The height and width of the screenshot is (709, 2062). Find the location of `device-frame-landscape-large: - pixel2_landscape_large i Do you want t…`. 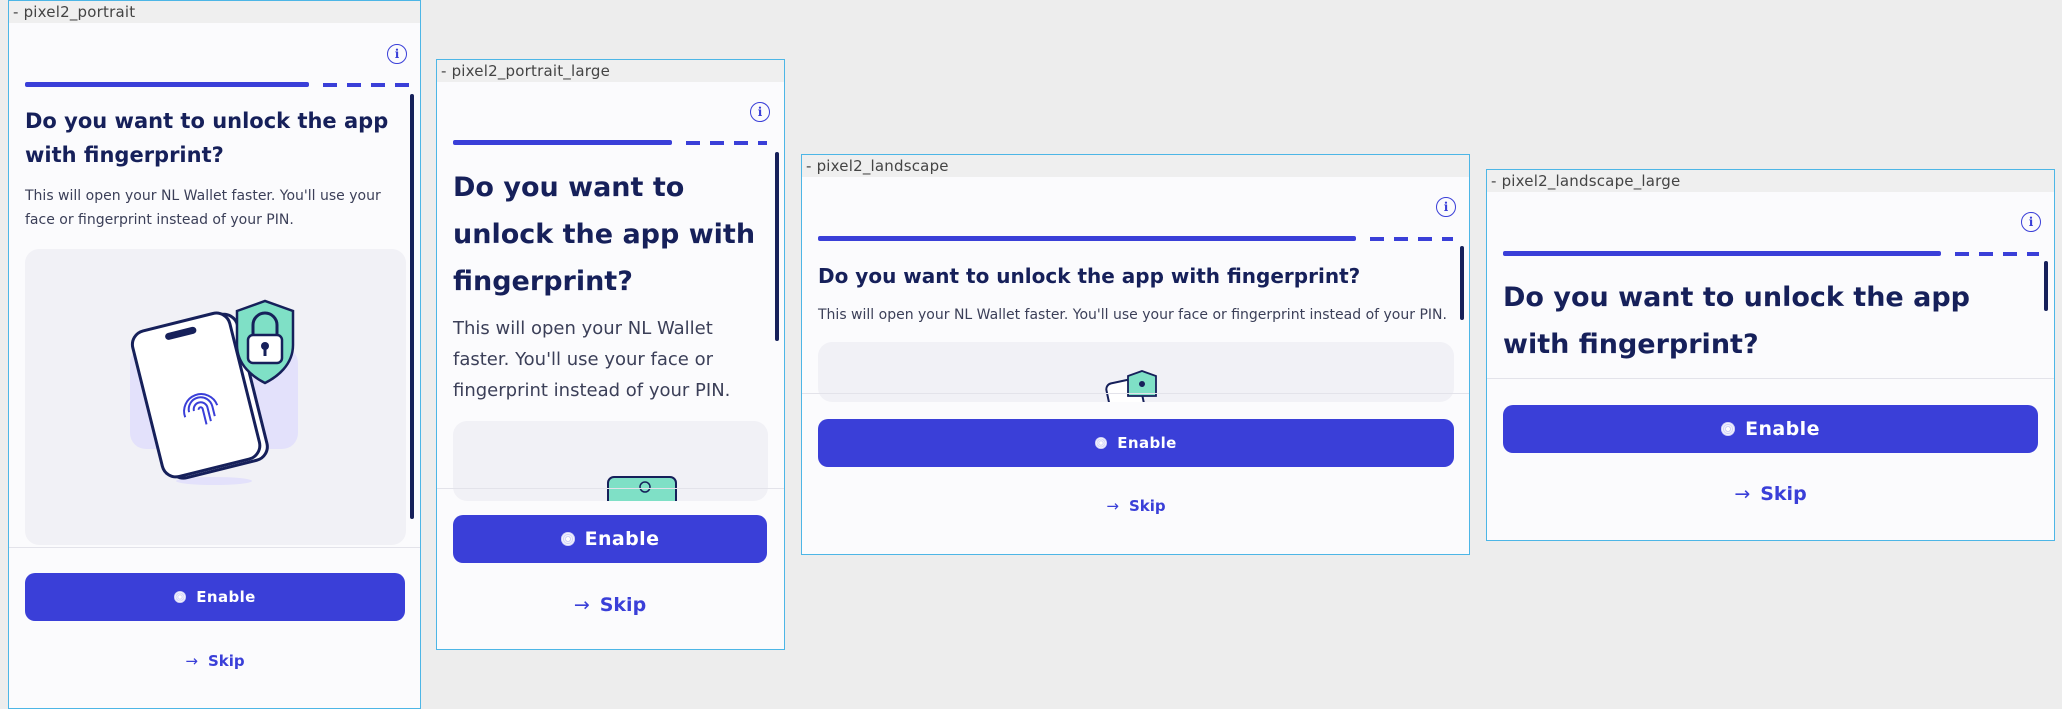

device-frame-landscape-large: - pixel2_landscape_large i Do you want t… is located at coordinates (1770, 355).